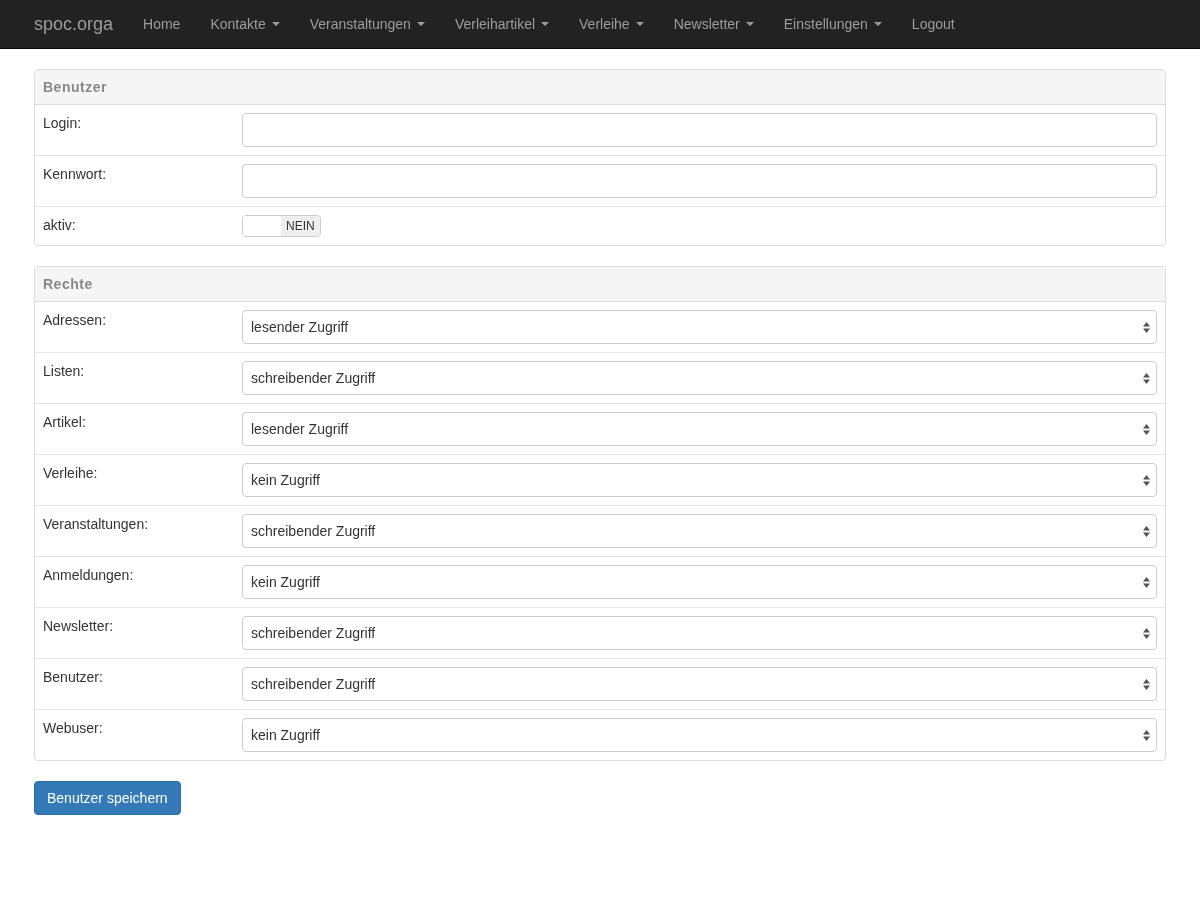 Image resolution: width=1200 pixels, height=899 pixels. I want to click on nav-link: Veranstaltungen, so click(367, 24).